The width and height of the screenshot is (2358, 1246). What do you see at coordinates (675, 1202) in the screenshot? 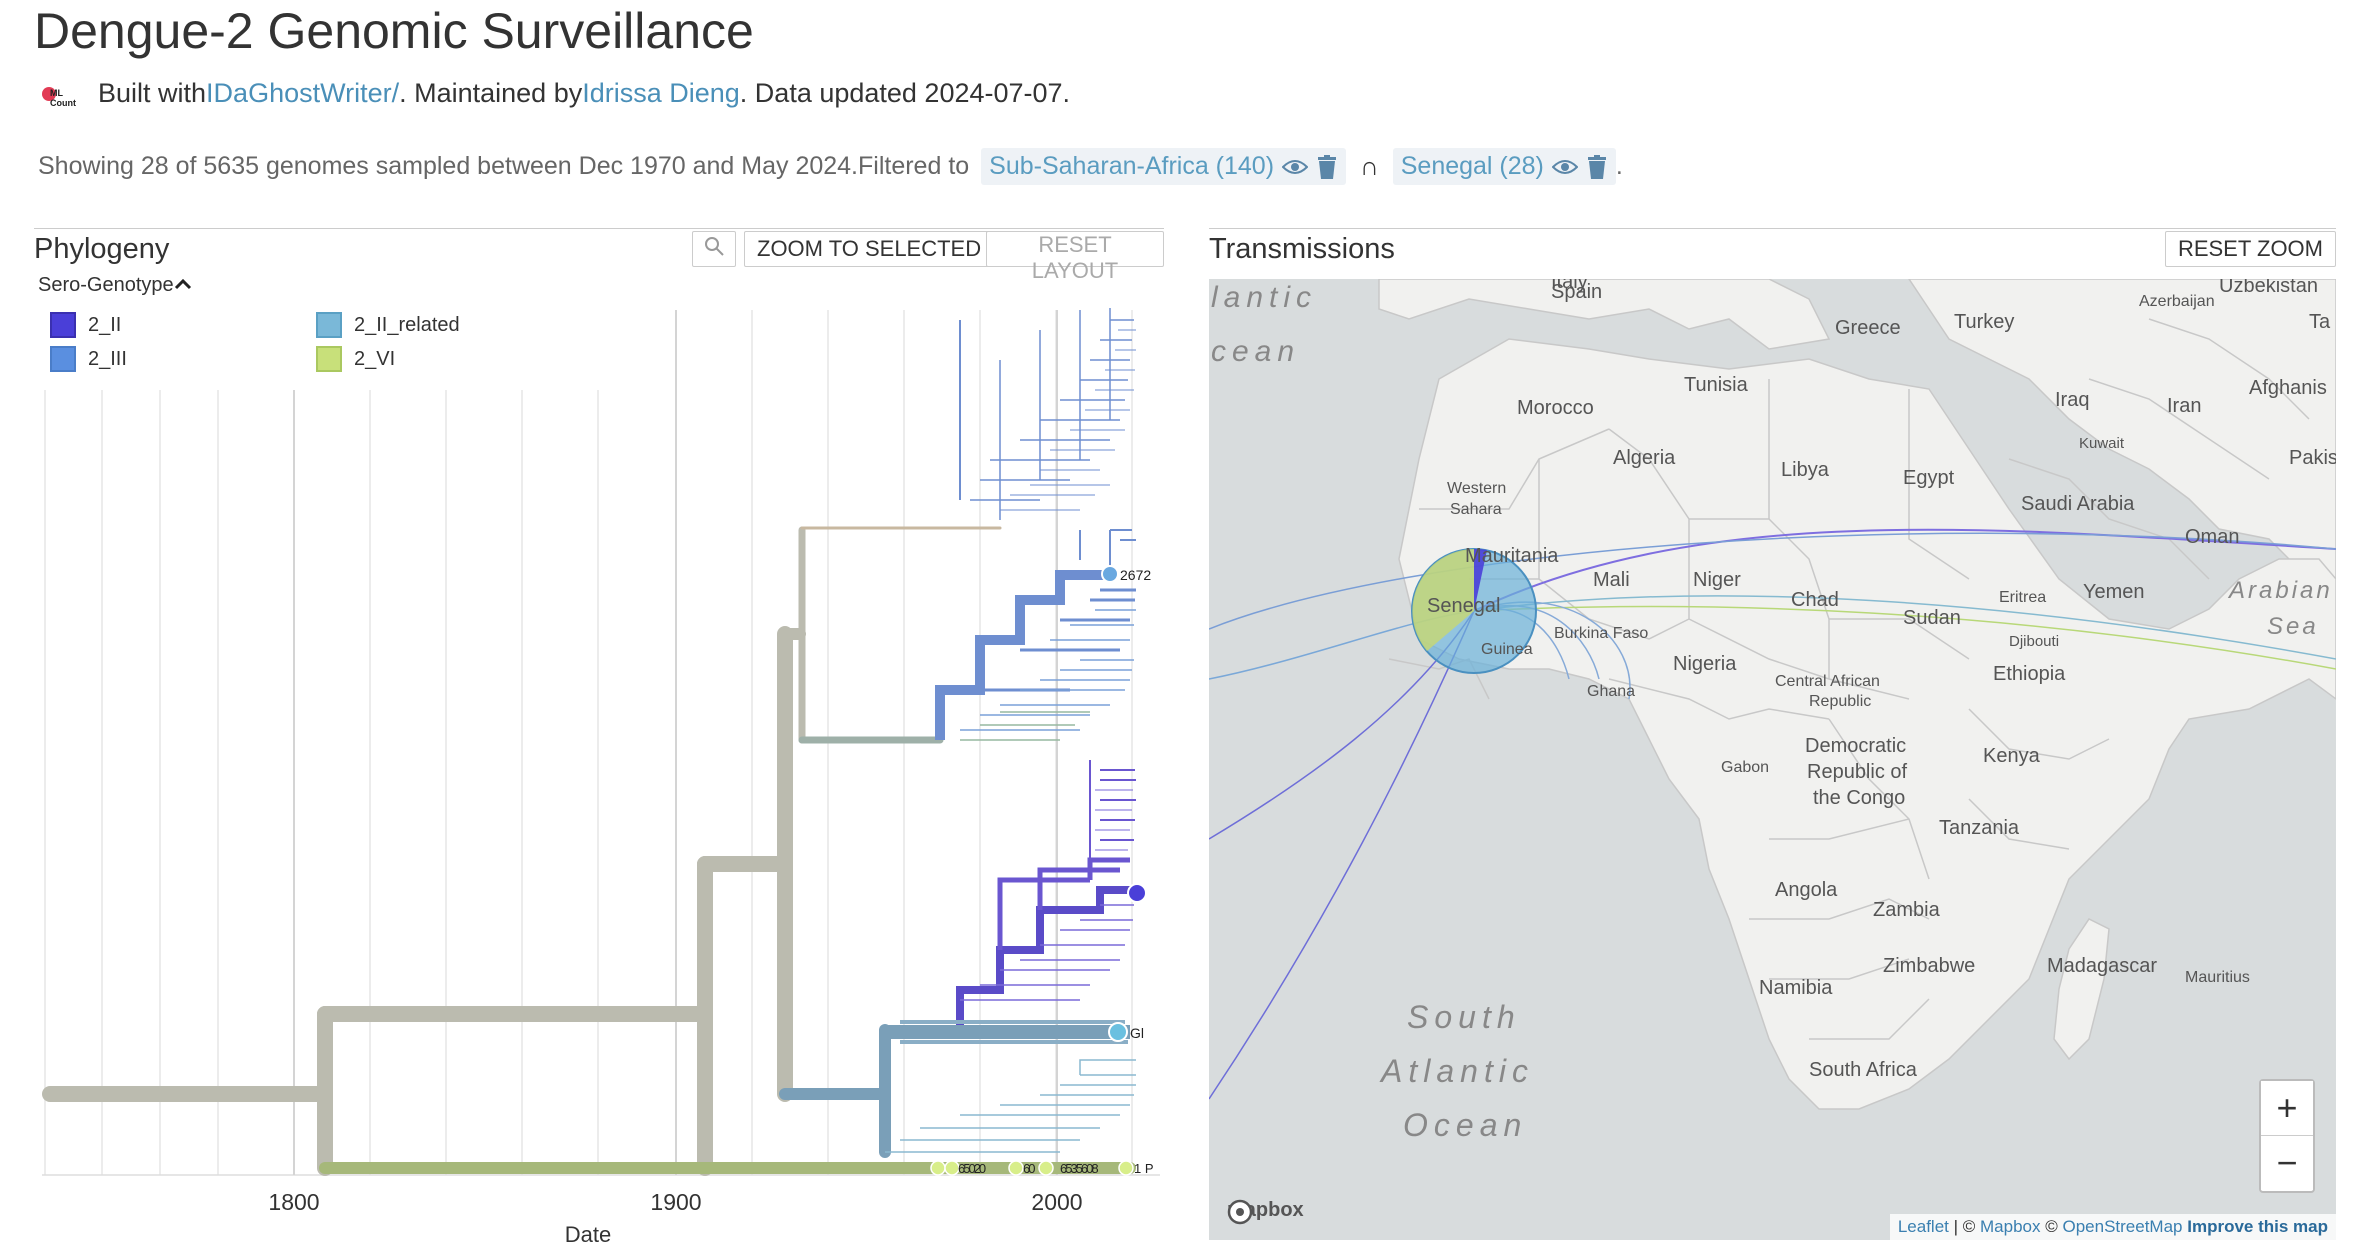
I see `axis-tick-1900: 1900` at bounding box center [675, 1202].